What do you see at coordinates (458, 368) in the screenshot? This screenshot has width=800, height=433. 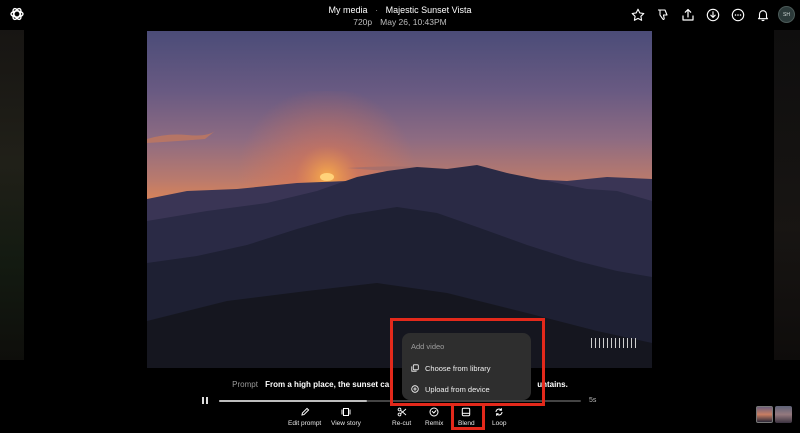 I see `choose-from-library-label: Choose from library` at bounding box center [458, 368].